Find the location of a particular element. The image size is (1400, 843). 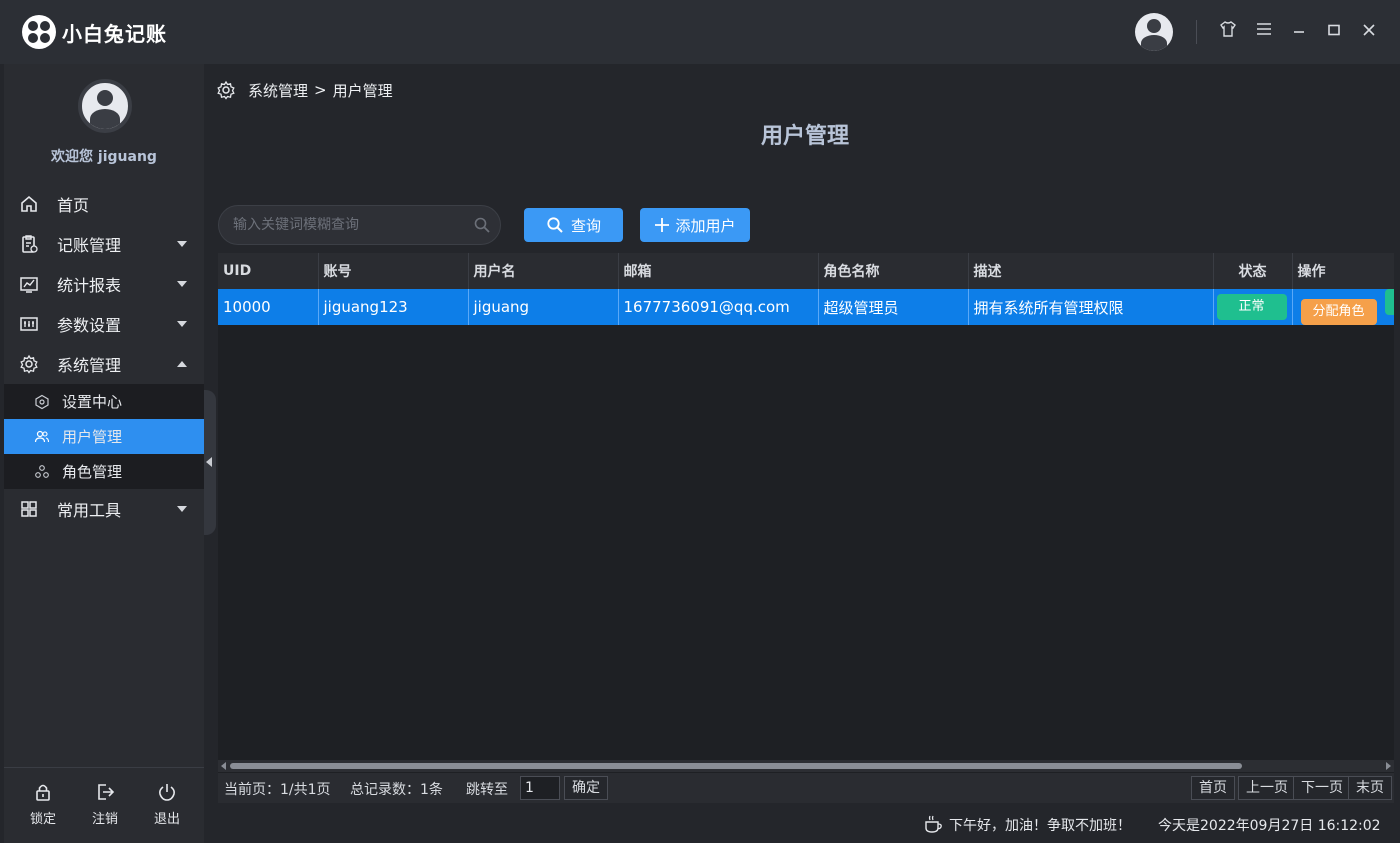

maximize-button is located at coordinates (1334, 32).